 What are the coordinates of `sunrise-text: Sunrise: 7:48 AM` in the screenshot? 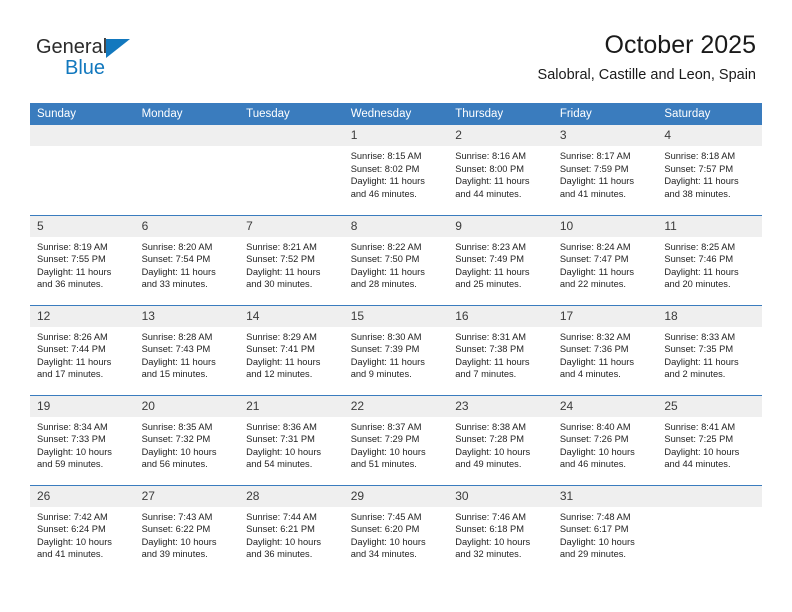 It's located at (595, 516).